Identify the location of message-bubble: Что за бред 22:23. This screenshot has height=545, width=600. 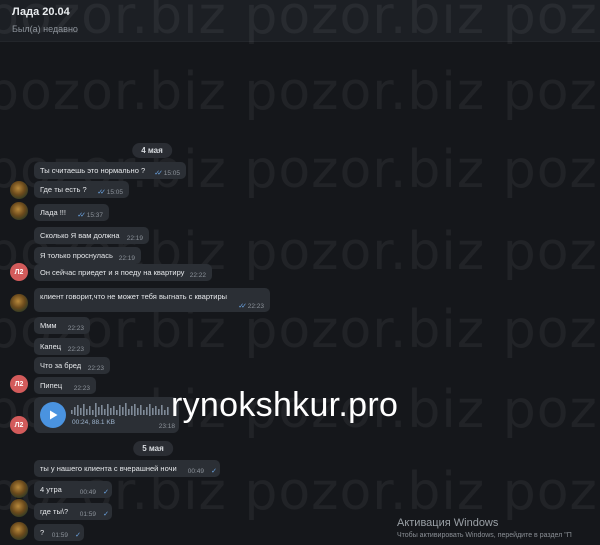
(72, 365).